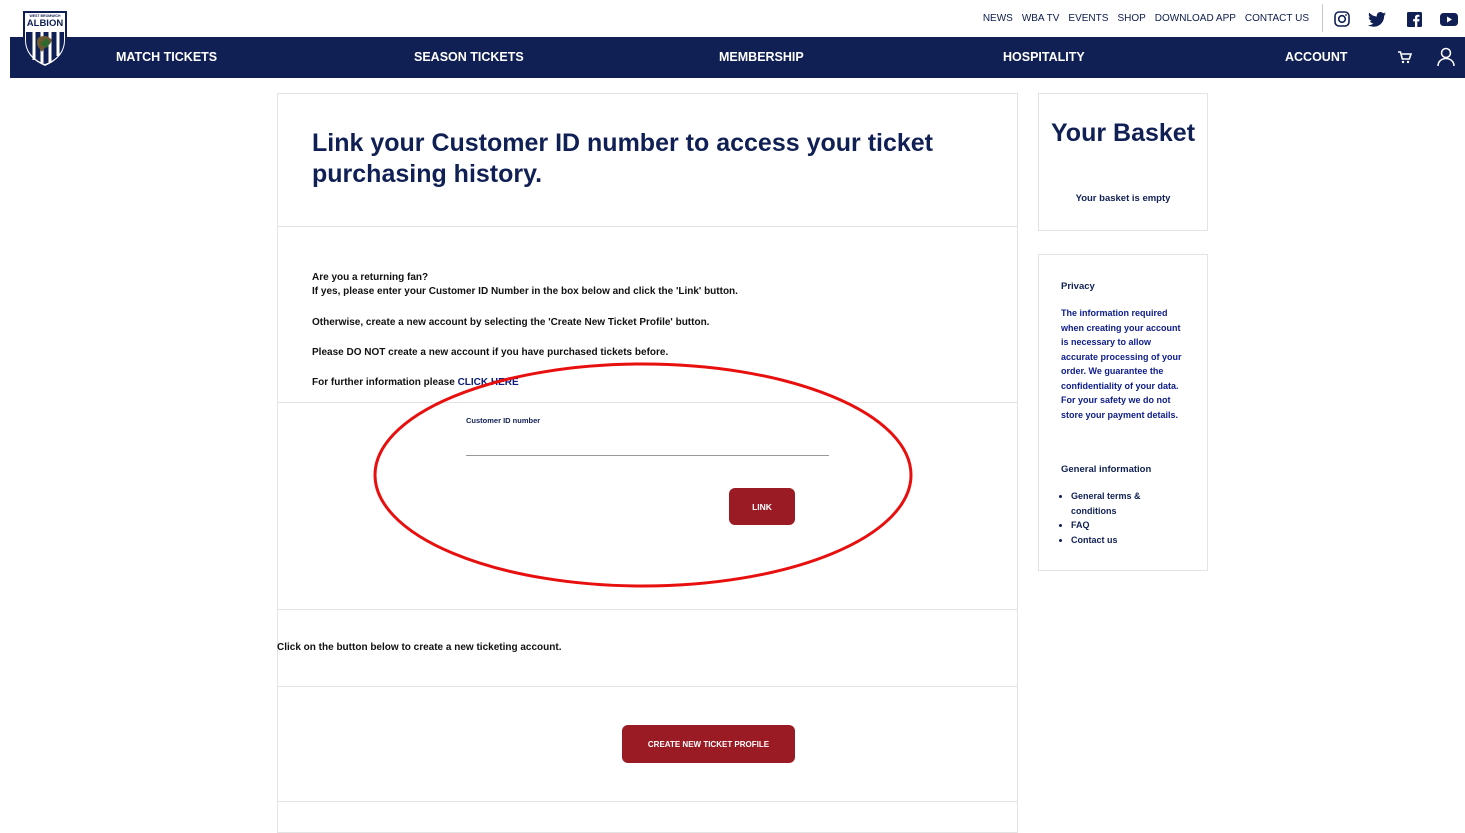 Image resolution: width=1465 pixels, height=833 pixels. Describe the element at coordinates (1195, 18) in the screenshot. I see `util-link-download-app: DOWNLOAD APP` at that location.